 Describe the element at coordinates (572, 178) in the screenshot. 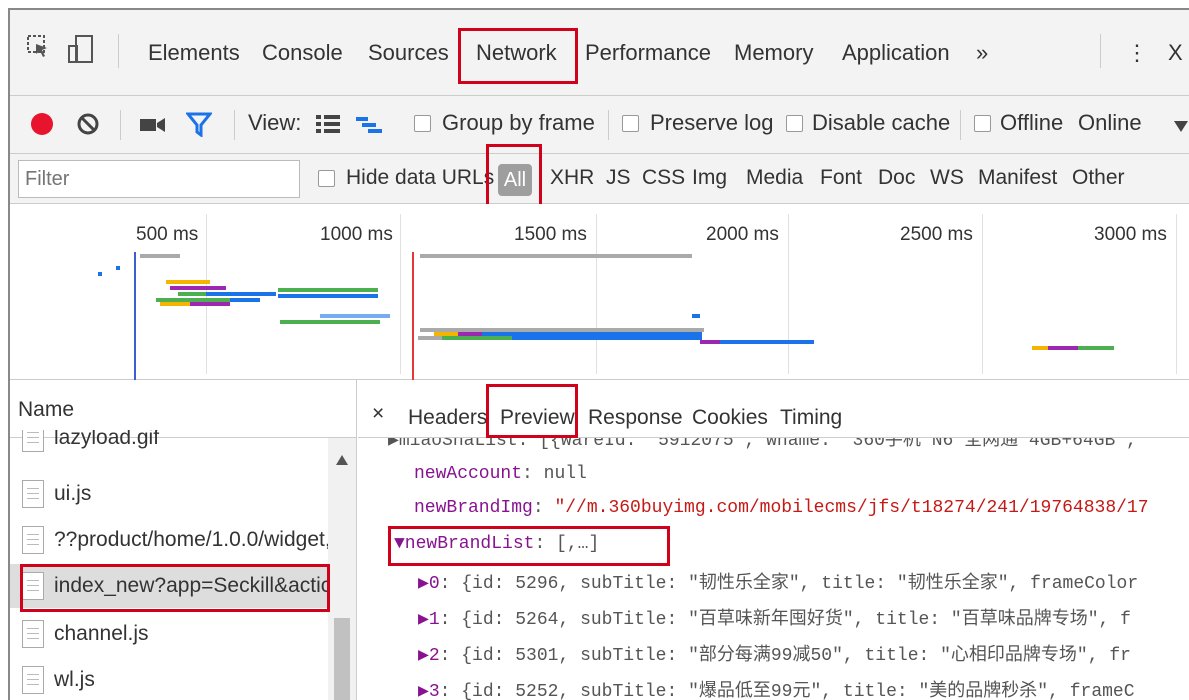

I see `filter-type-xhr: XHR` at that location.